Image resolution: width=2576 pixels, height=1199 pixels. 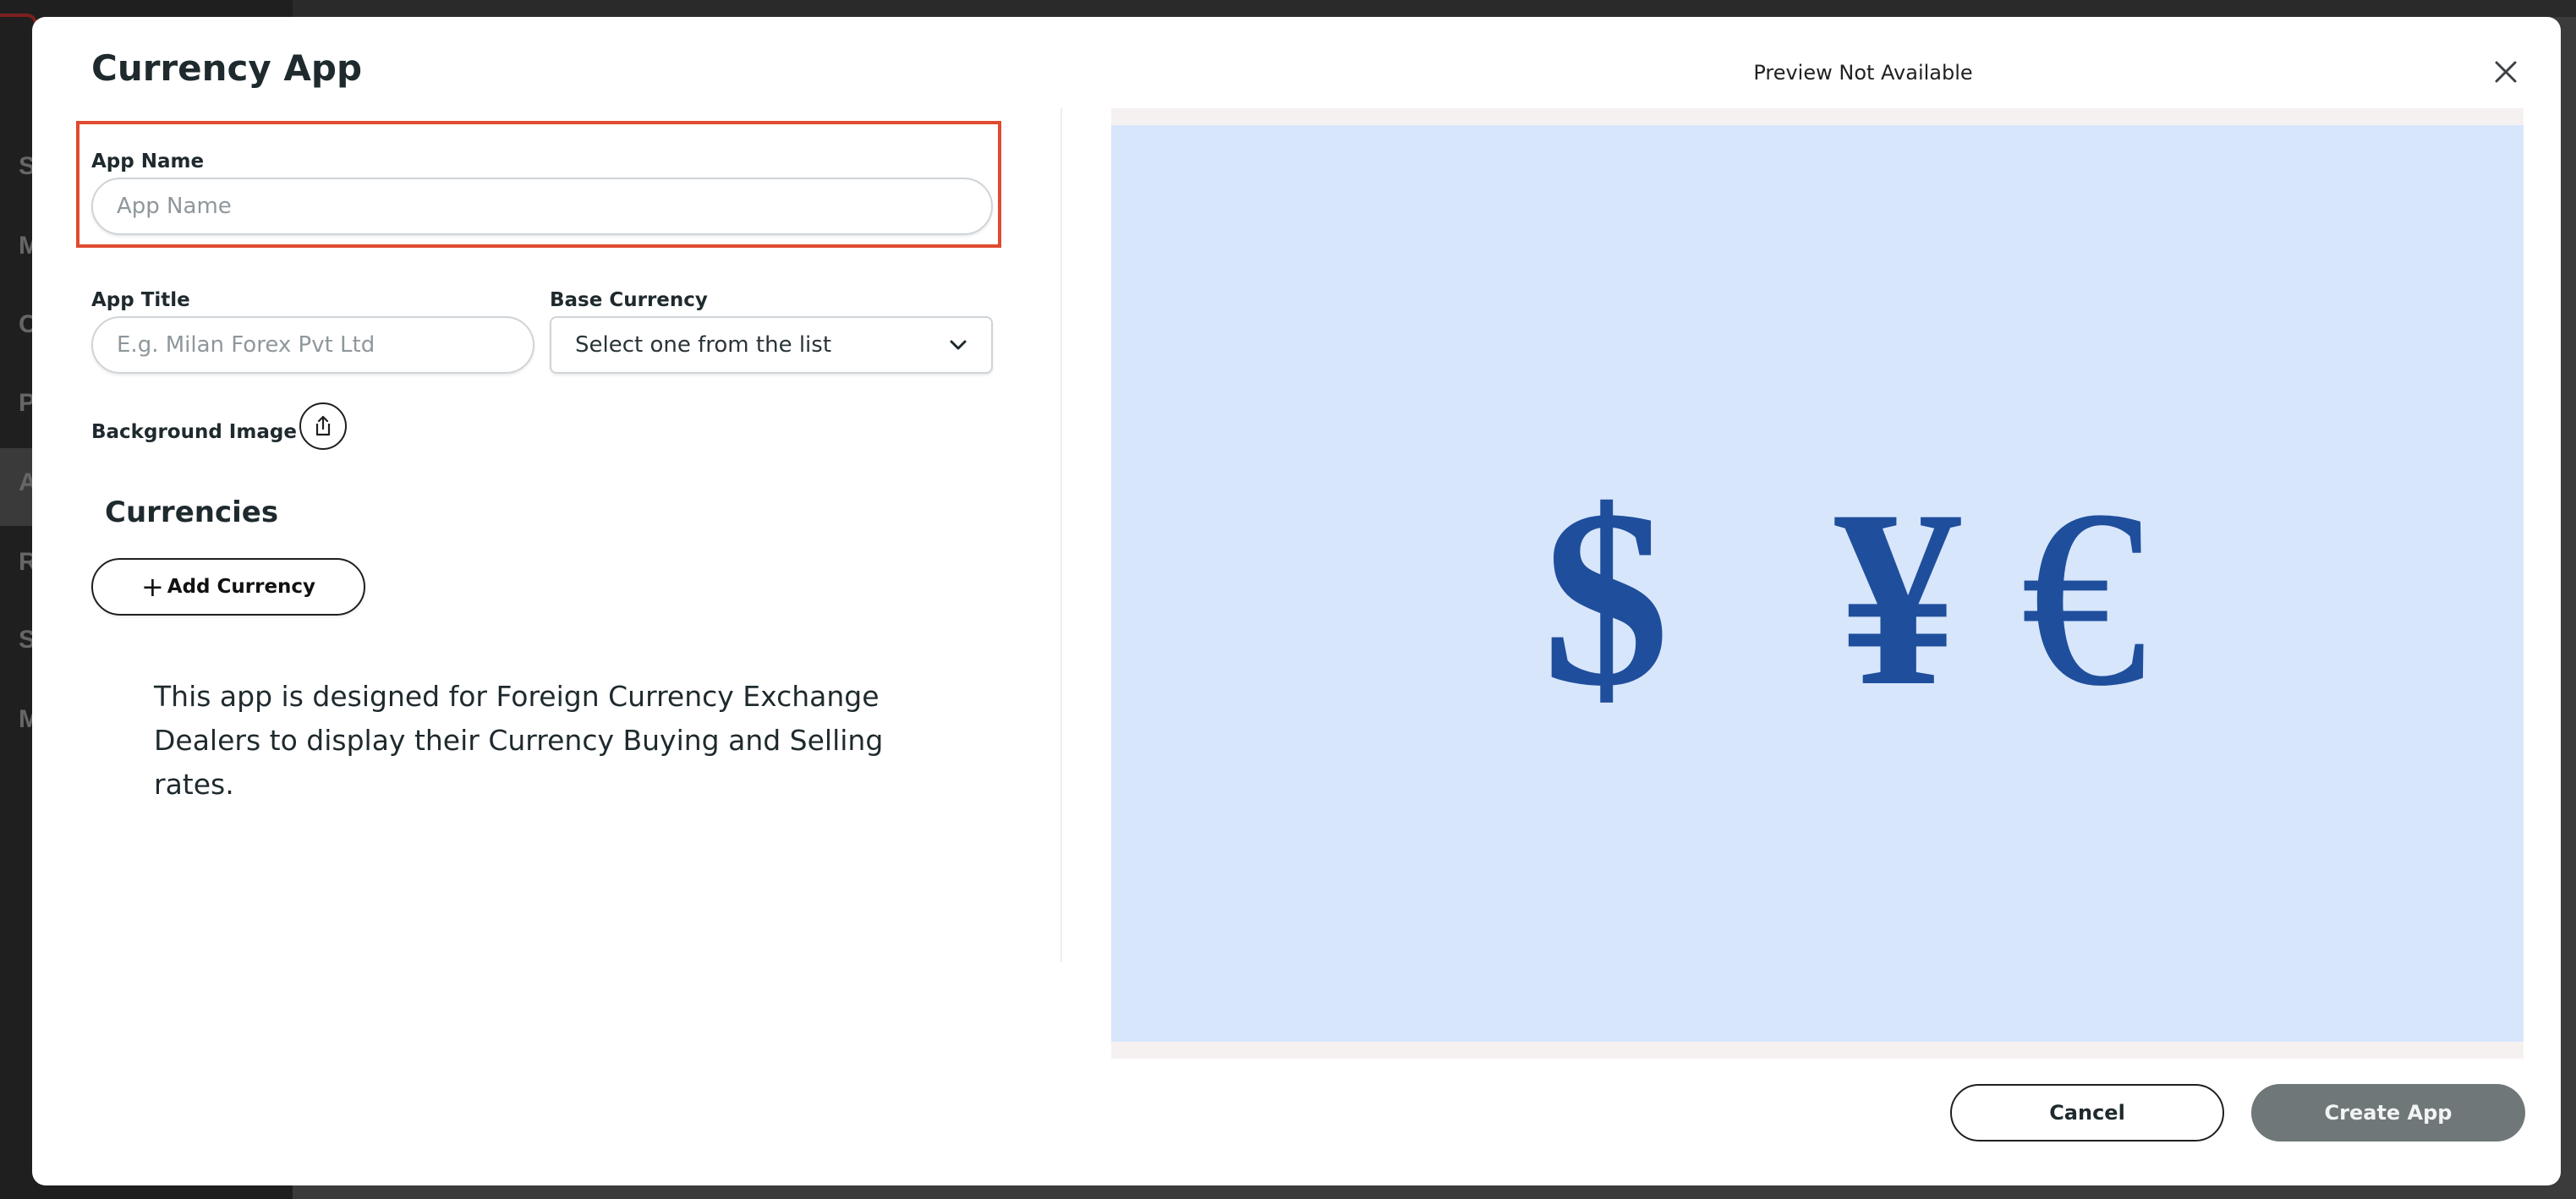 What do you see at coordinates (1863, 73) in the screenshot?
I see `preview-status-text: Preview Not Available` at bounding box center [1863, 73].